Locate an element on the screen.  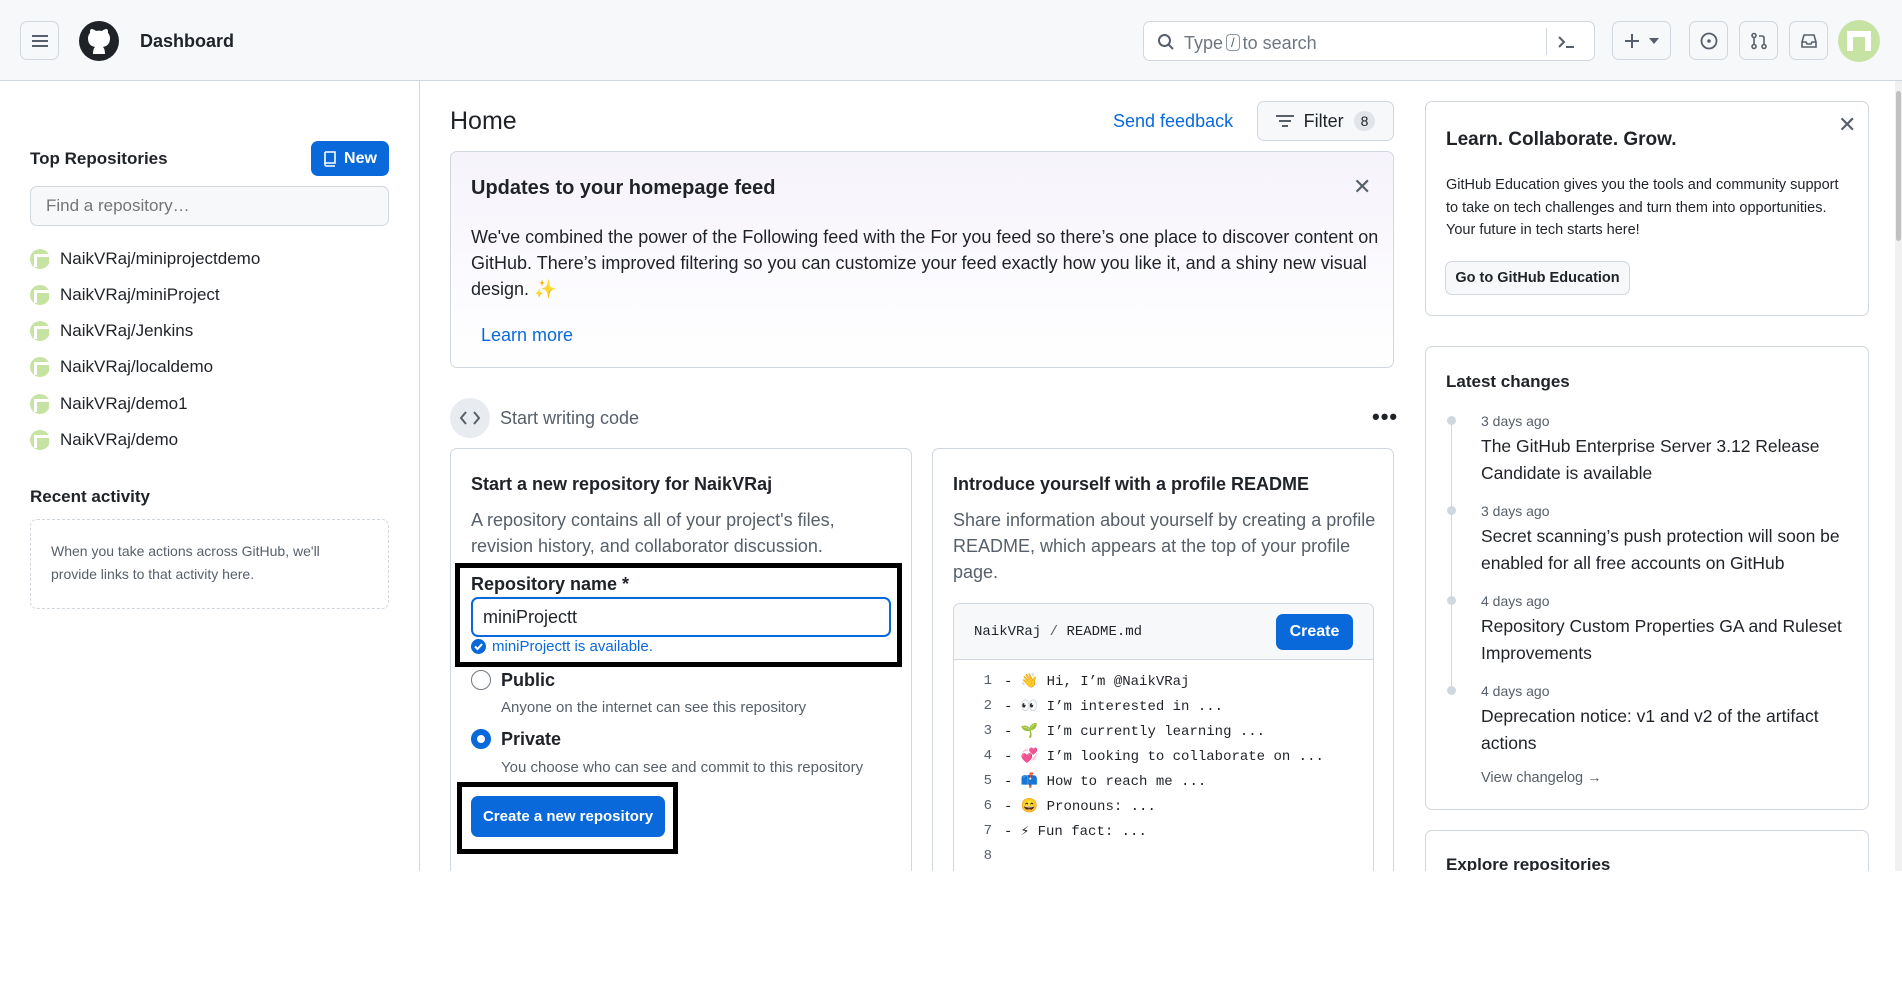
pull-requests-icon is located at coordinates (1758, 40).